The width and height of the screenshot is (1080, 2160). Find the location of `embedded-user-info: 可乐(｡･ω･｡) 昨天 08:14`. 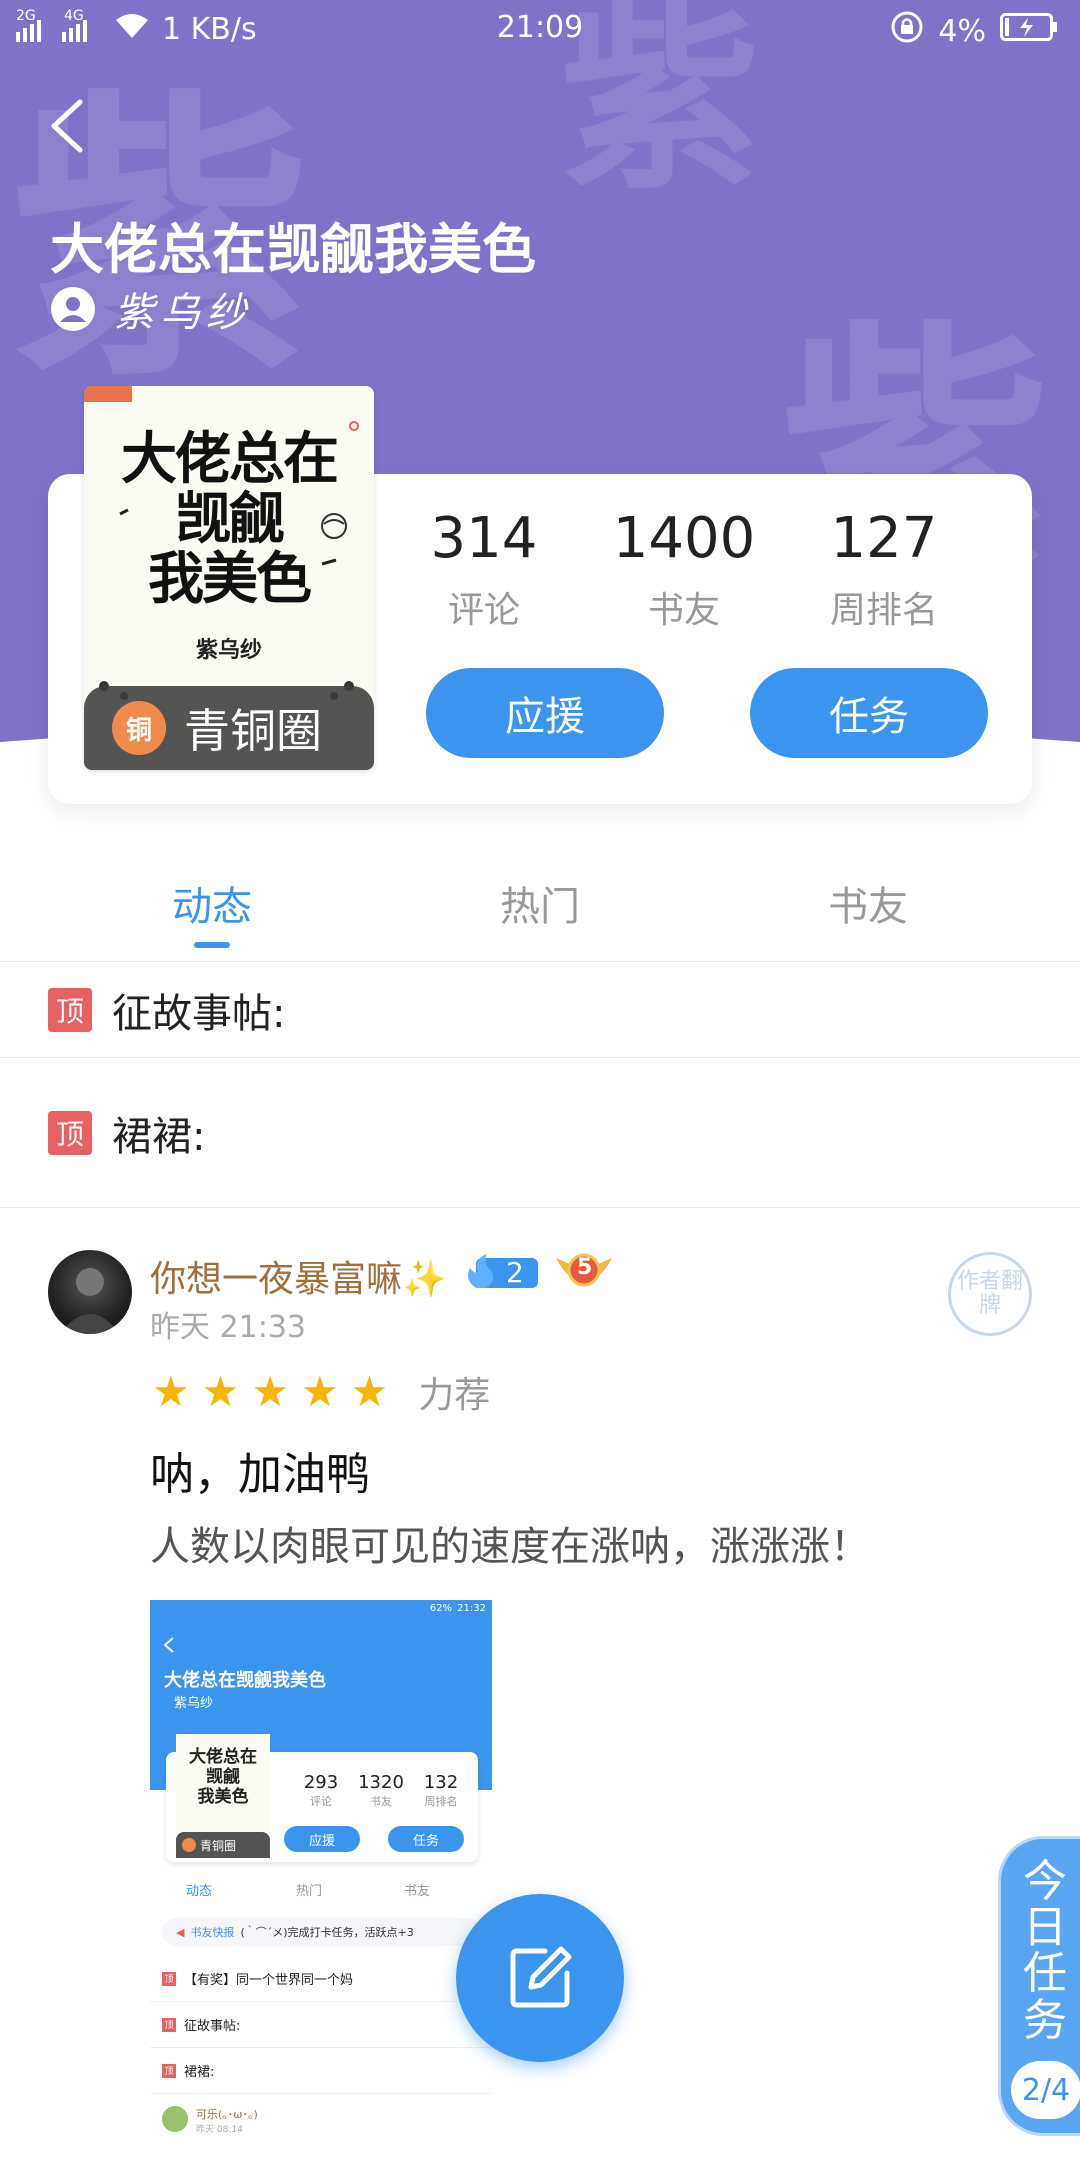

embedded-user-info: 可乐(｡･ω･｡) 昨天 08:14 is located at coordinates (227, 2120).